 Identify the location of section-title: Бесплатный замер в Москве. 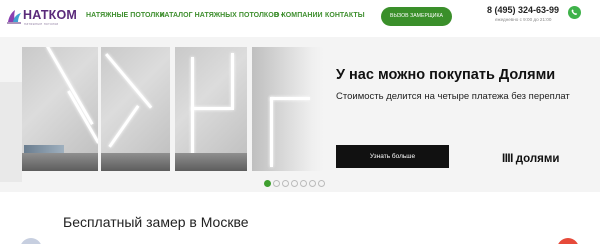
(156, 222).